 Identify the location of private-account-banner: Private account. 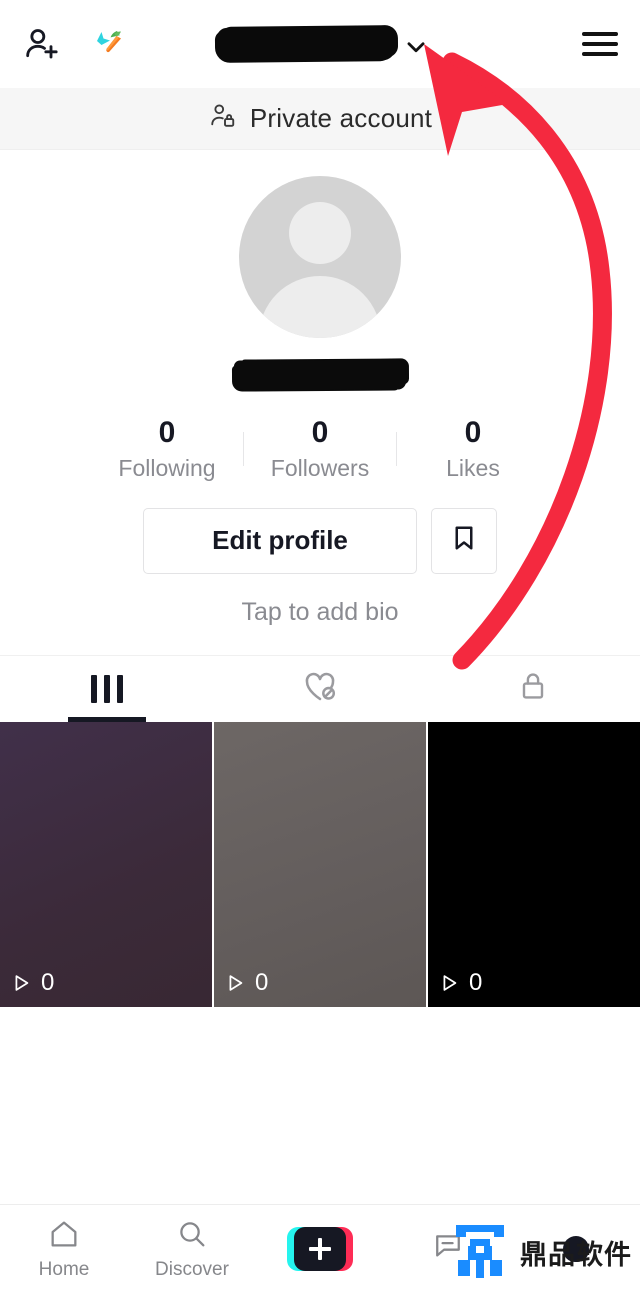
(320, 119).